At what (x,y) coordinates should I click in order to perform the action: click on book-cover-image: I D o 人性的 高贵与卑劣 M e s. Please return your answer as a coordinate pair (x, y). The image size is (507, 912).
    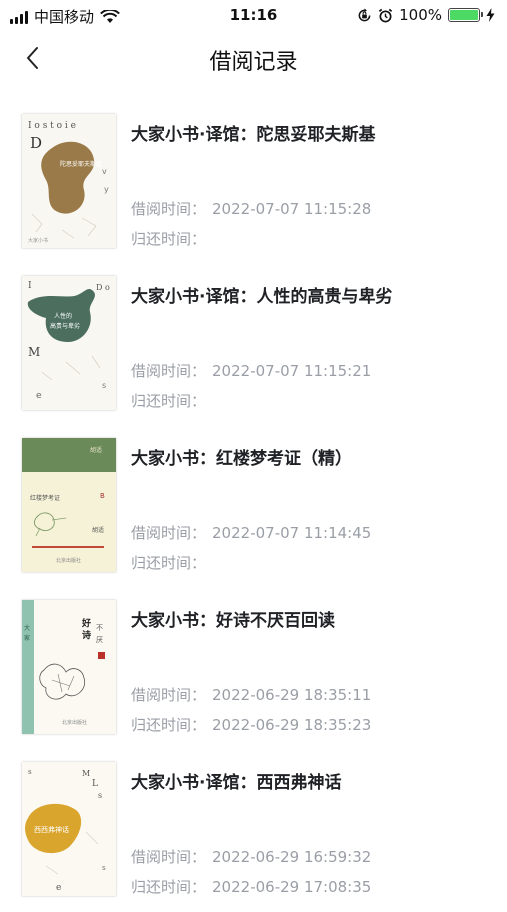
    Looking at the image, I should click on (69, 343).